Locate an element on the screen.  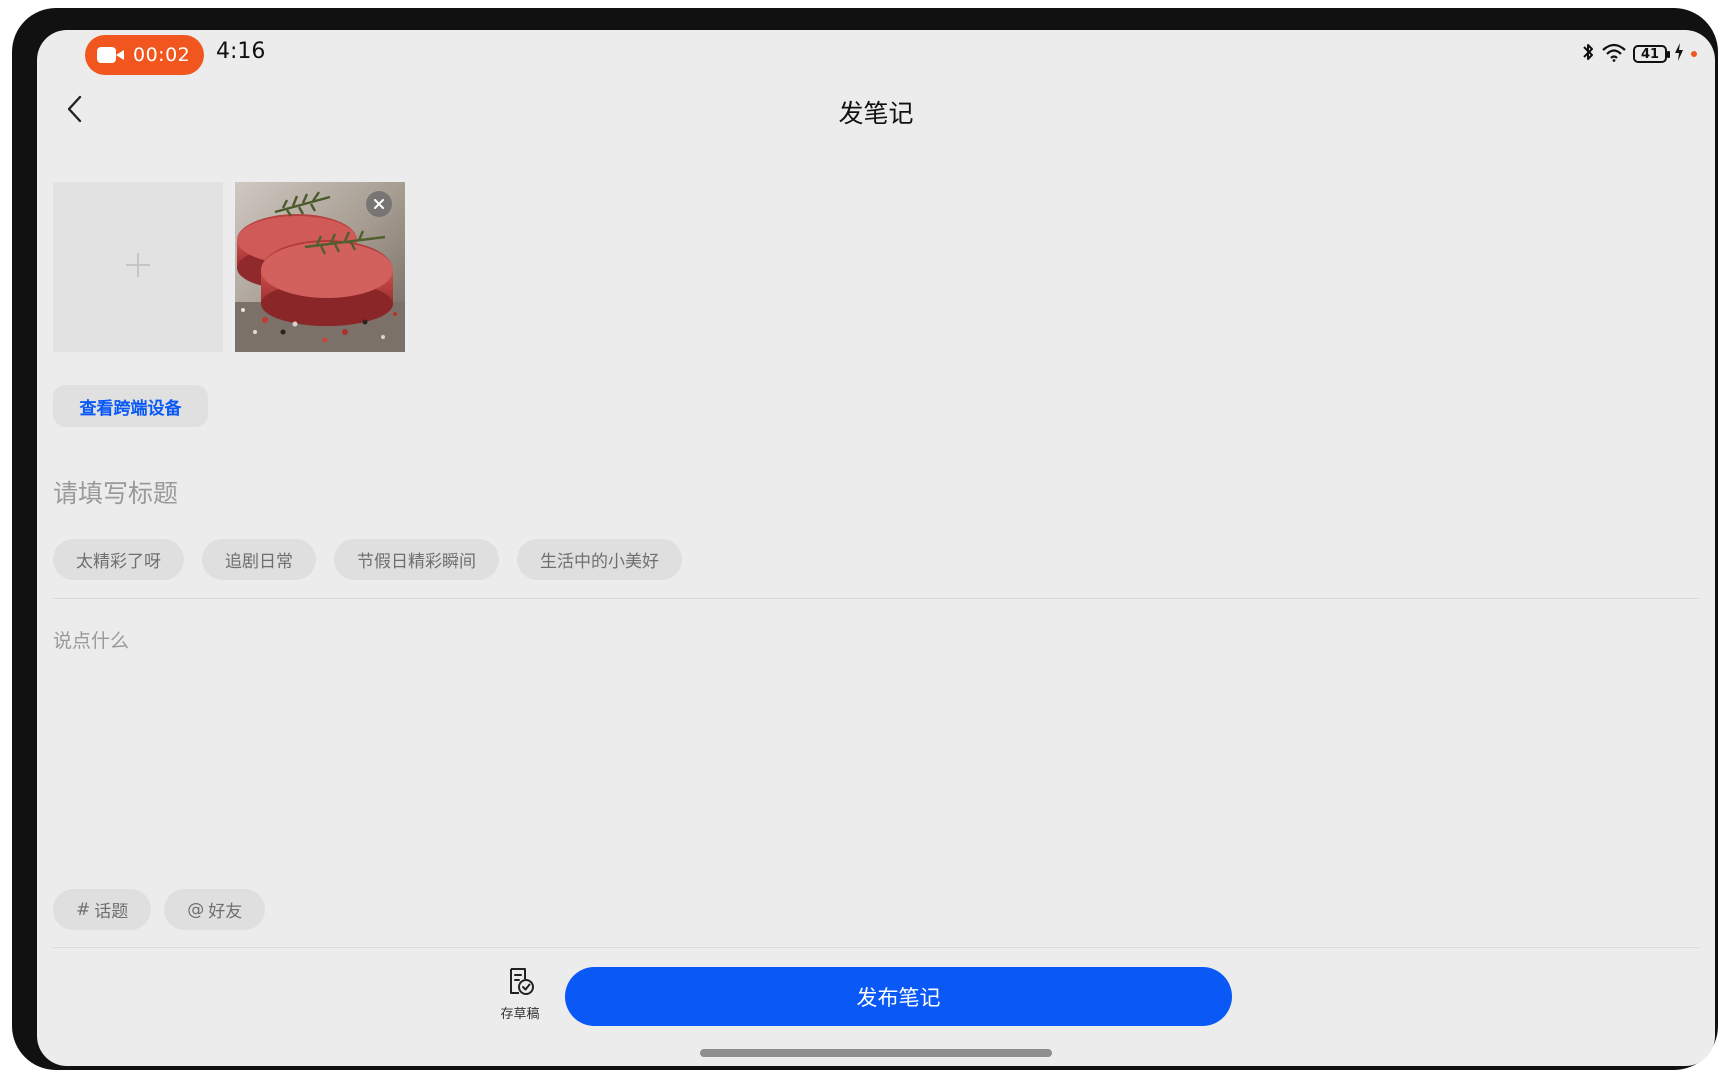
at-icon: @ is located at coordinates (196, 909).